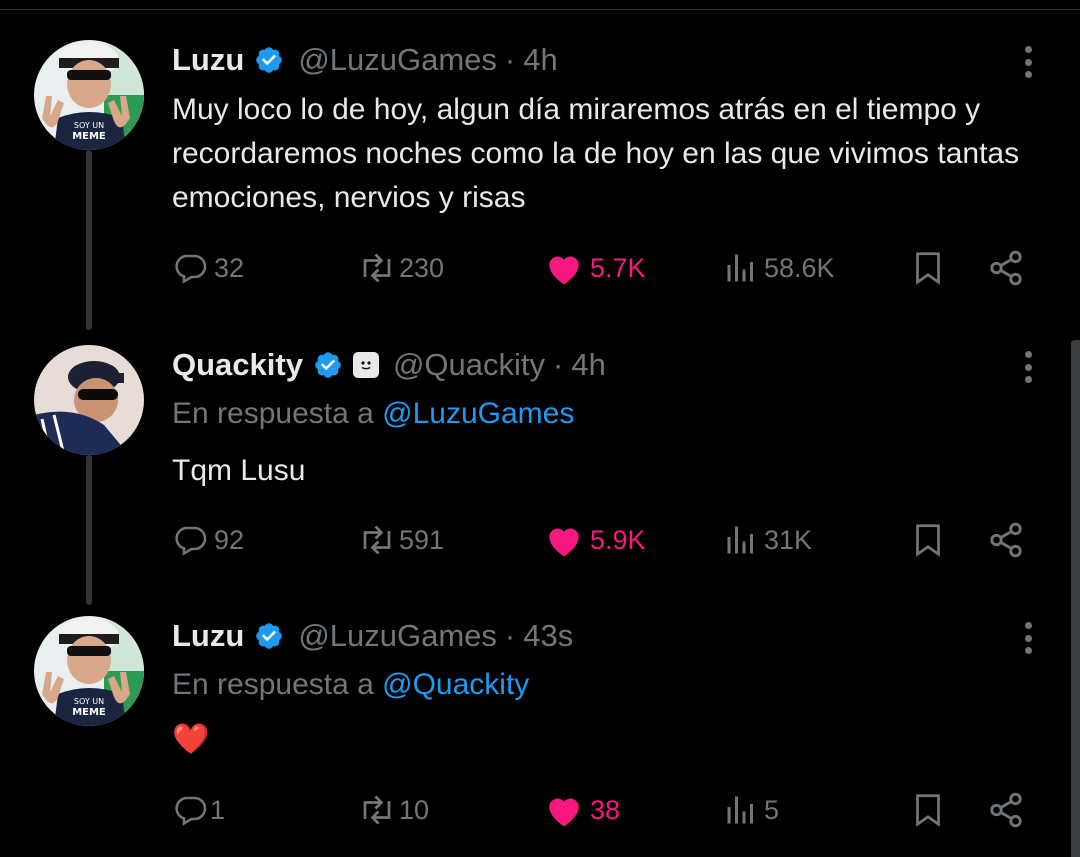 This screenshot has width=1080, height=857. Describe the element at coordinates (478, 413) in the screenshot. I see `reply-mention-link: @LuzuGames` at that location.